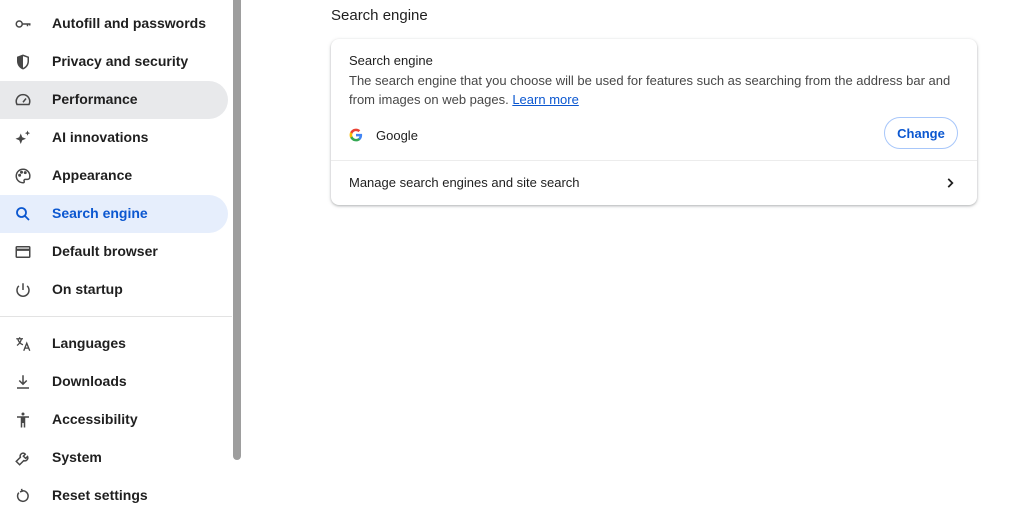 The image size is (1024, 516). I want to click on manage-search-engines-label: Manage search engines and site search, so click(464, 182).